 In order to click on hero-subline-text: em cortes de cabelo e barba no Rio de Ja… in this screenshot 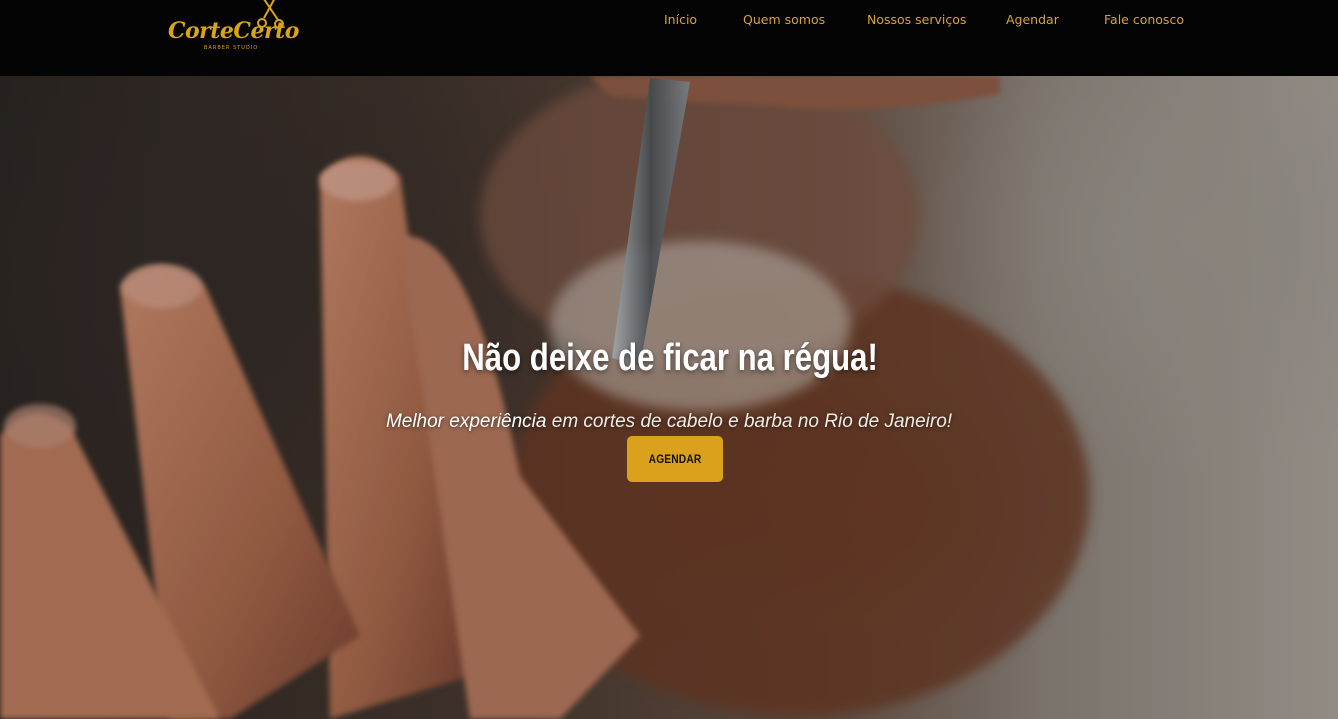, I will do `click(749, 421)`.